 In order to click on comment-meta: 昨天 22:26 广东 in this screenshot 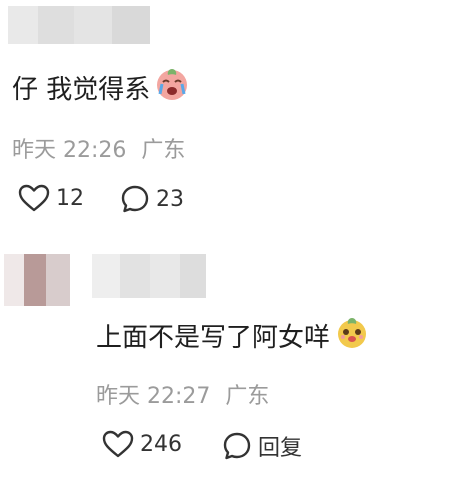, I will do `click(98, 148)`.